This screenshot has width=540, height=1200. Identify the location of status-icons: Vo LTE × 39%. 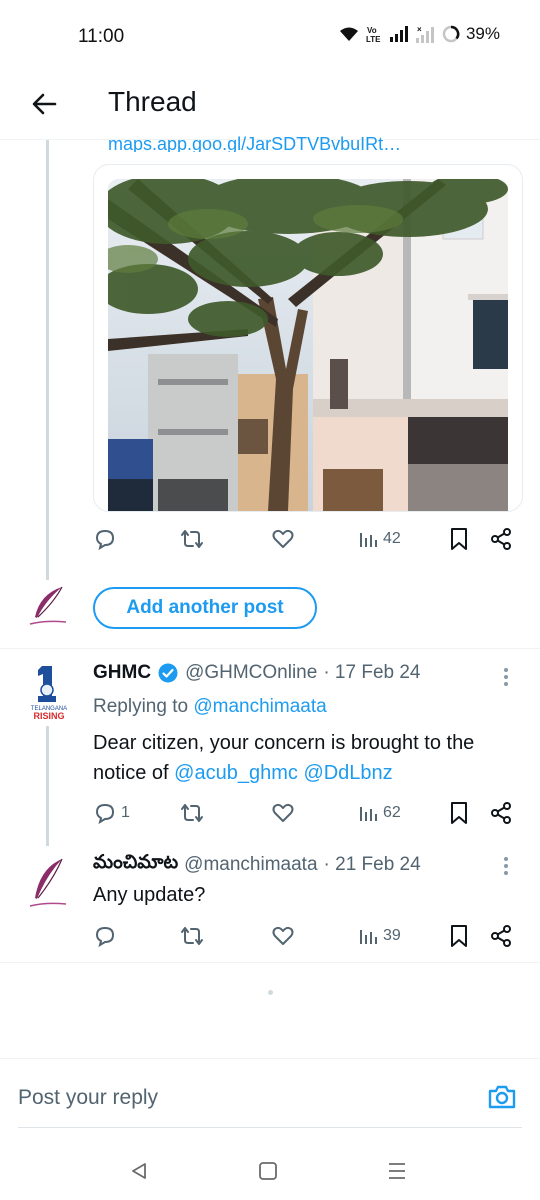
(419, 34).